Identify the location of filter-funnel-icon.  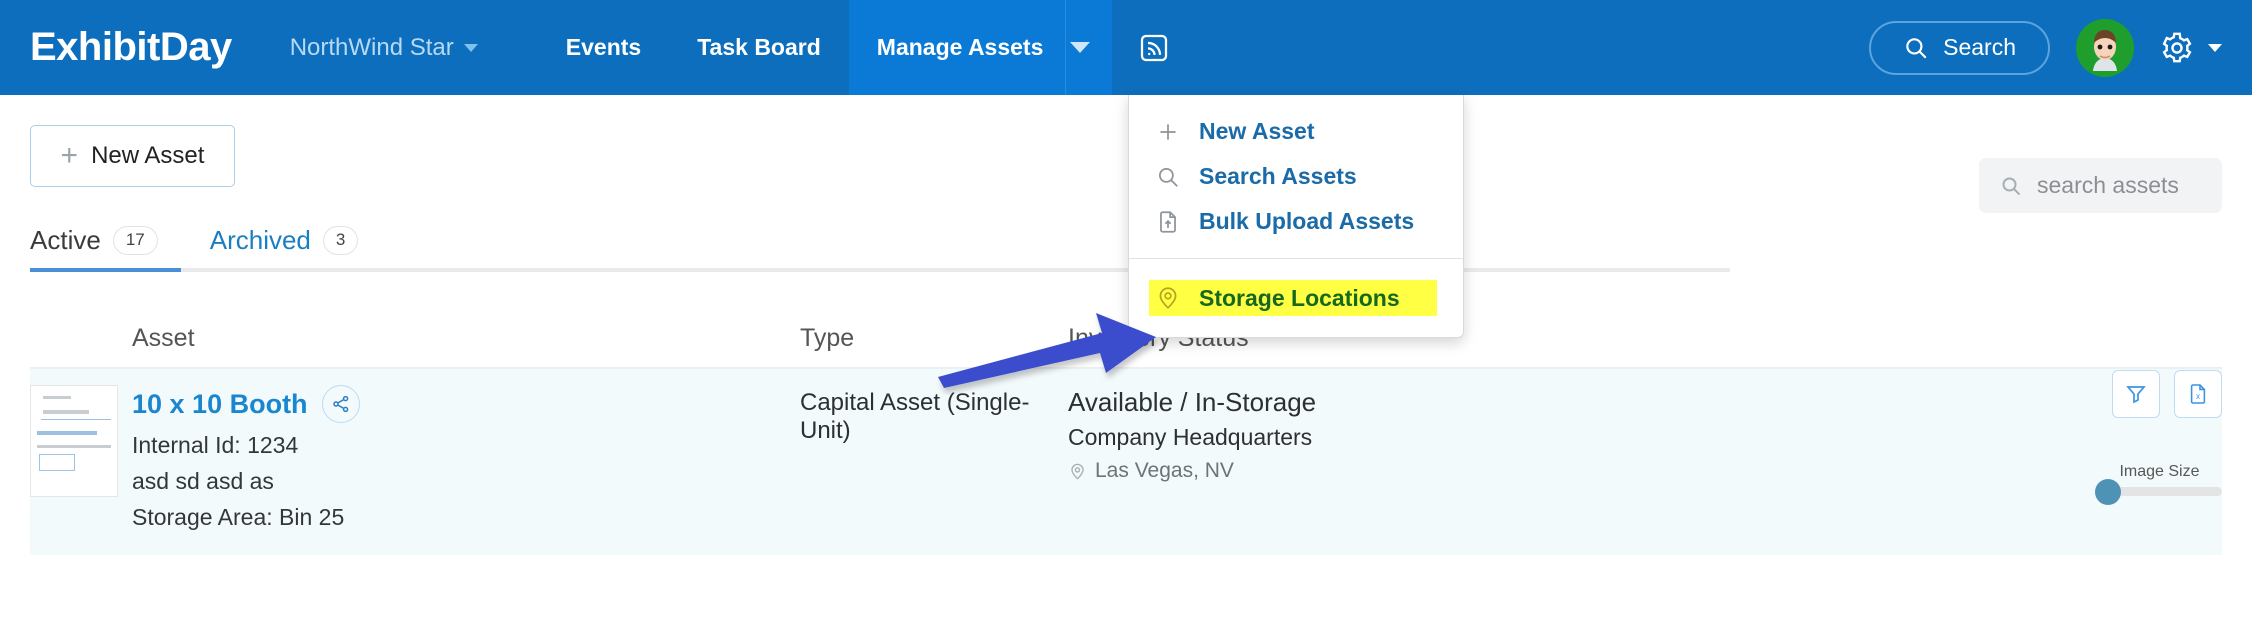
(2136, 395).